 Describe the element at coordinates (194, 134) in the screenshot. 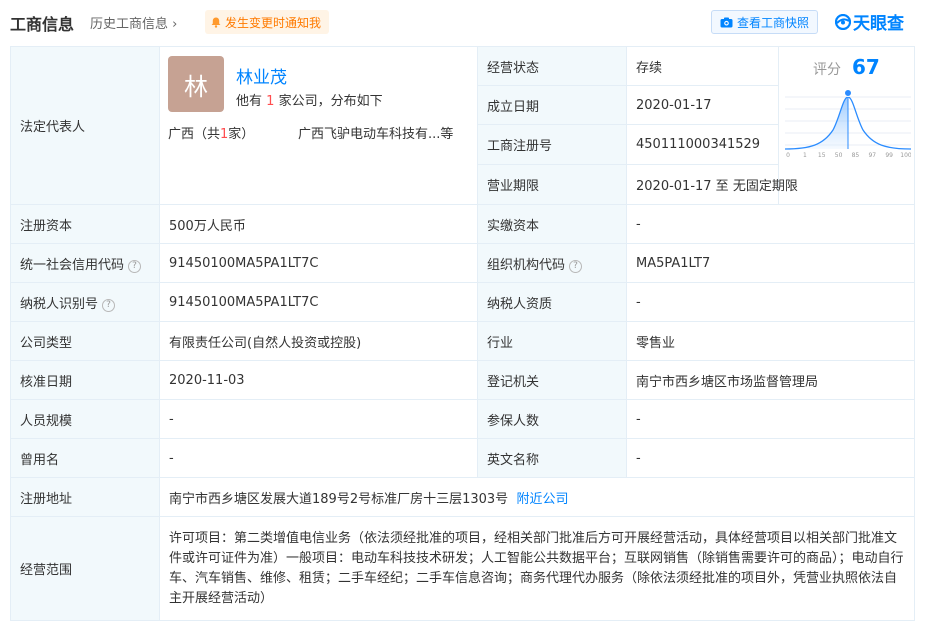

I see `region-prefix: 广西（共` at that location.